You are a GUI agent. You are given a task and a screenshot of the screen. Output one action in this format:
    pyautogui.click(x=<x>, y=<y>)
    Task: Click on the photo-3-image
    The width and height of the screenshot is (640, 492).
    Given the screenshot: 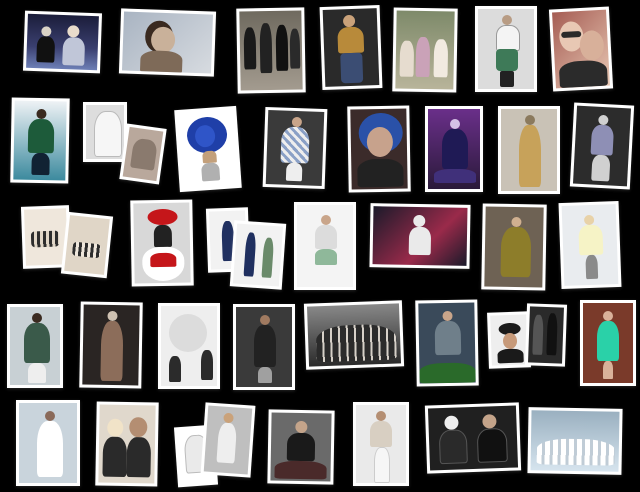 What is the action you would take?
    pyautogui.click(x=271, y=50)
    